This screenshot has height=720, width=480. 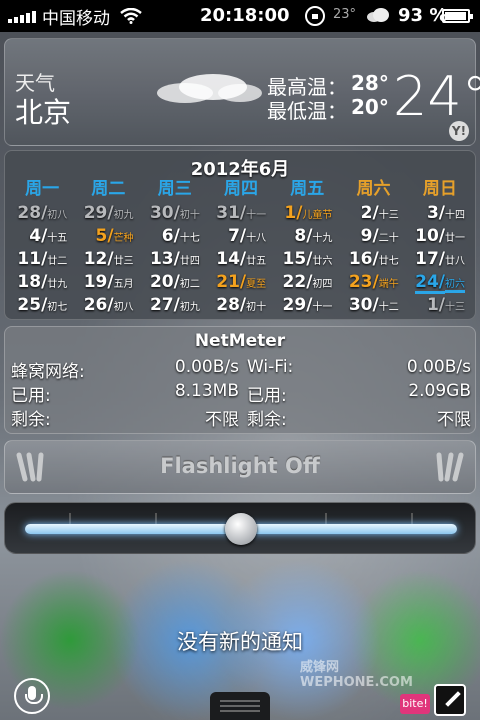 What do you see at coordinates (175, 212) in the screenshot?
I see `calendar-day: 30/初十` at bounding box center [175, 212].